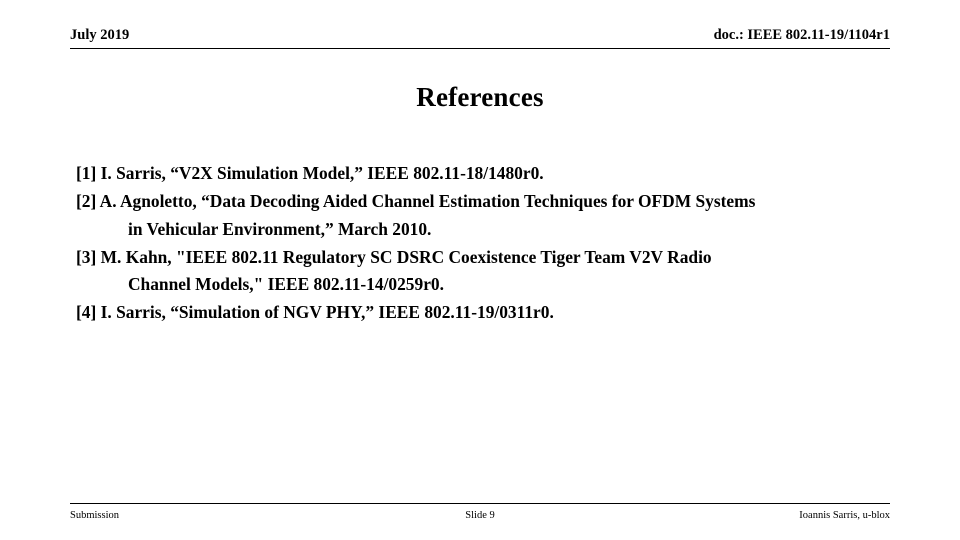 The width and height of the screenshot is (960, 540). I want to click on reference-text-continuation: Channel Models," IEEE 802.11-14/0259r0., so click(286, 284).